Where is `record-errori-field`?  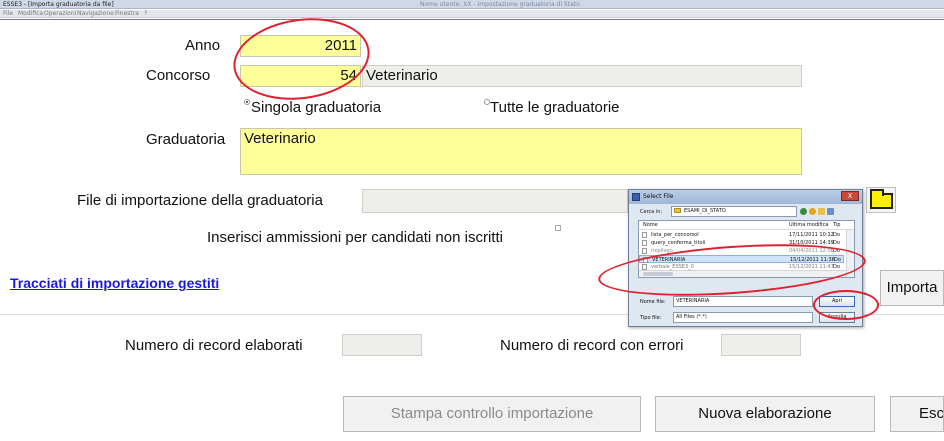 record-errori-field is located at coordinates (761, 345).